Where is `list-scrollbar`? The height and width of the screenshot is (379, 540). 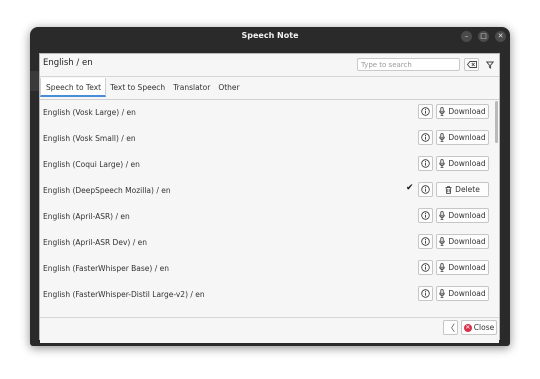
list-scrollbar is located at coordinates (496, 122).